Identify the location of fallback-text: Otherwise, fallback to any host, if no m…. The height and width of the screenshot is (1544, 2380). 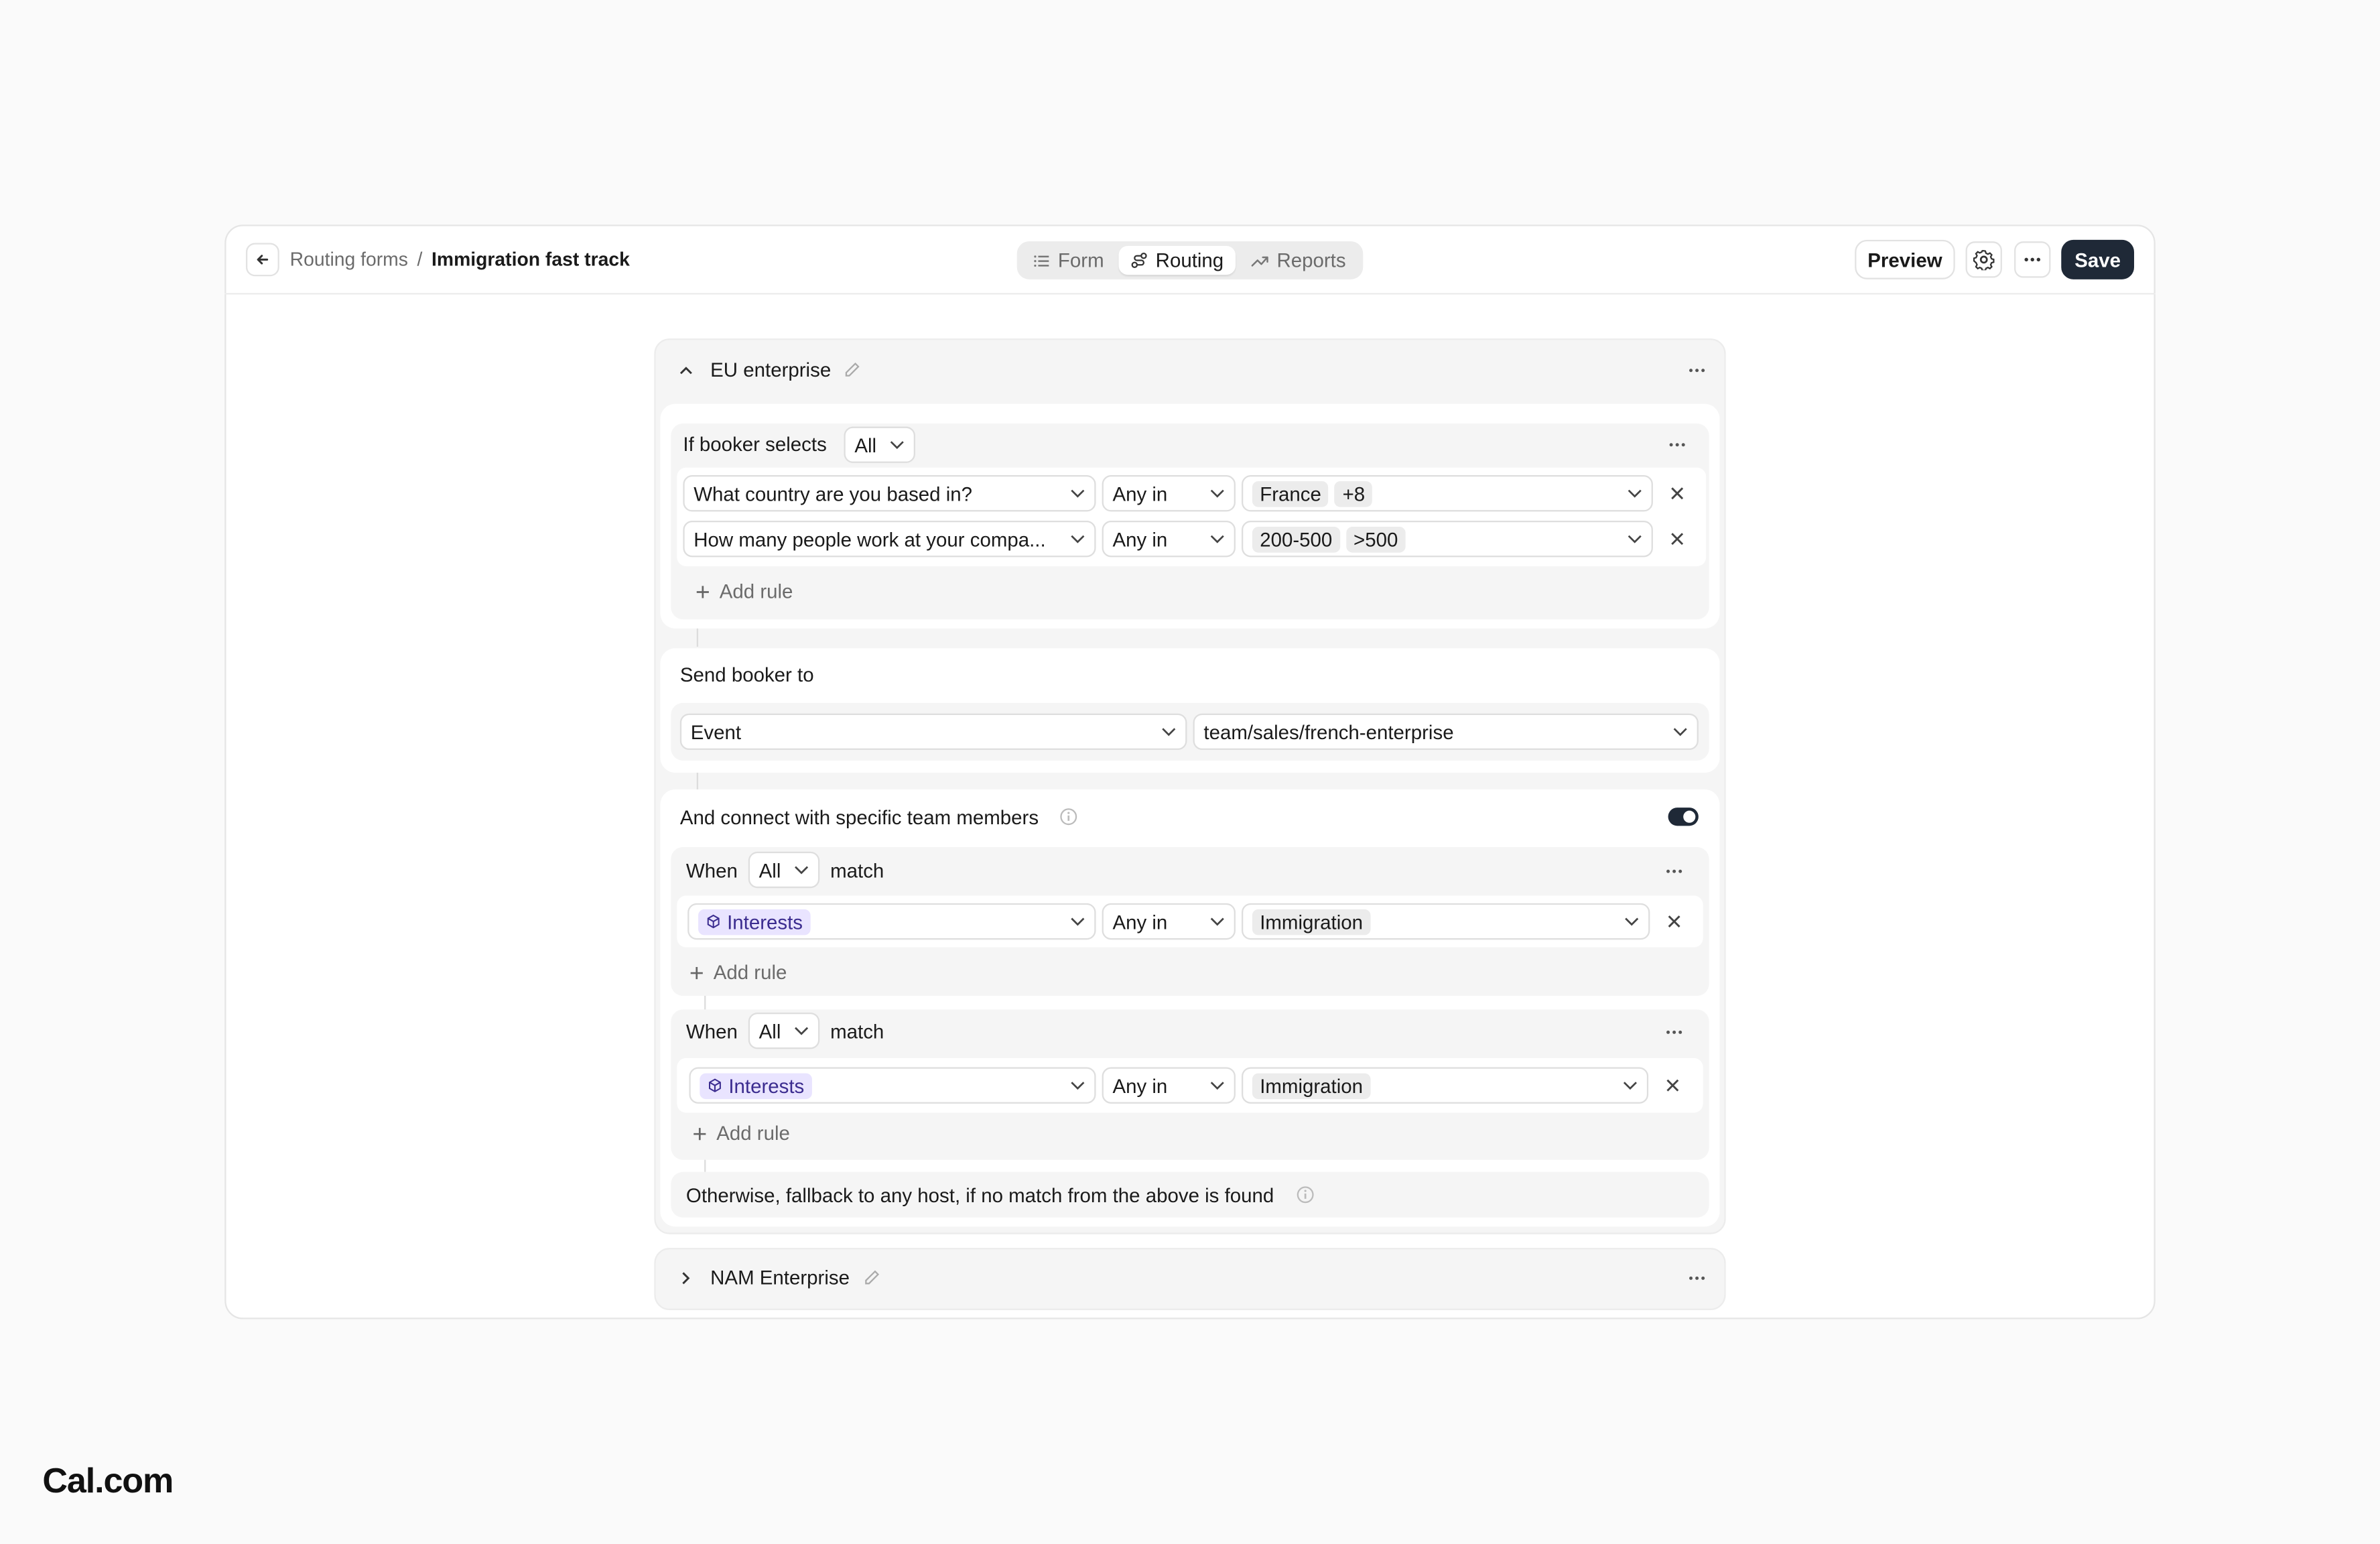
(979, 1195).